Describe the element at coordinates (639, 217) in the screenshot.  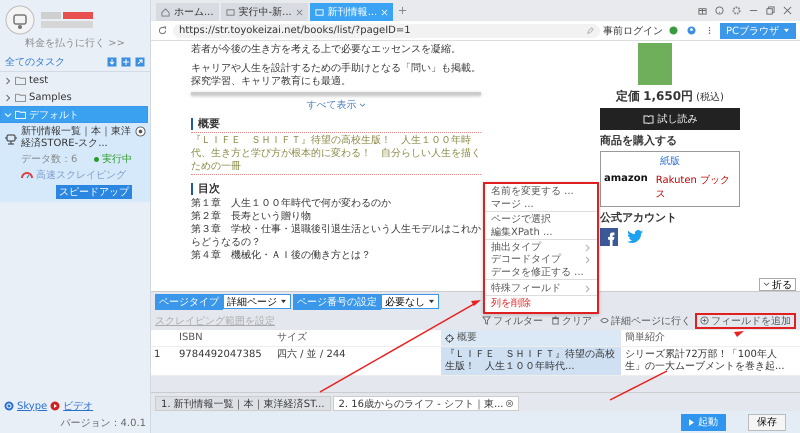
I see `official-heading: 公式アカウント` at that location.